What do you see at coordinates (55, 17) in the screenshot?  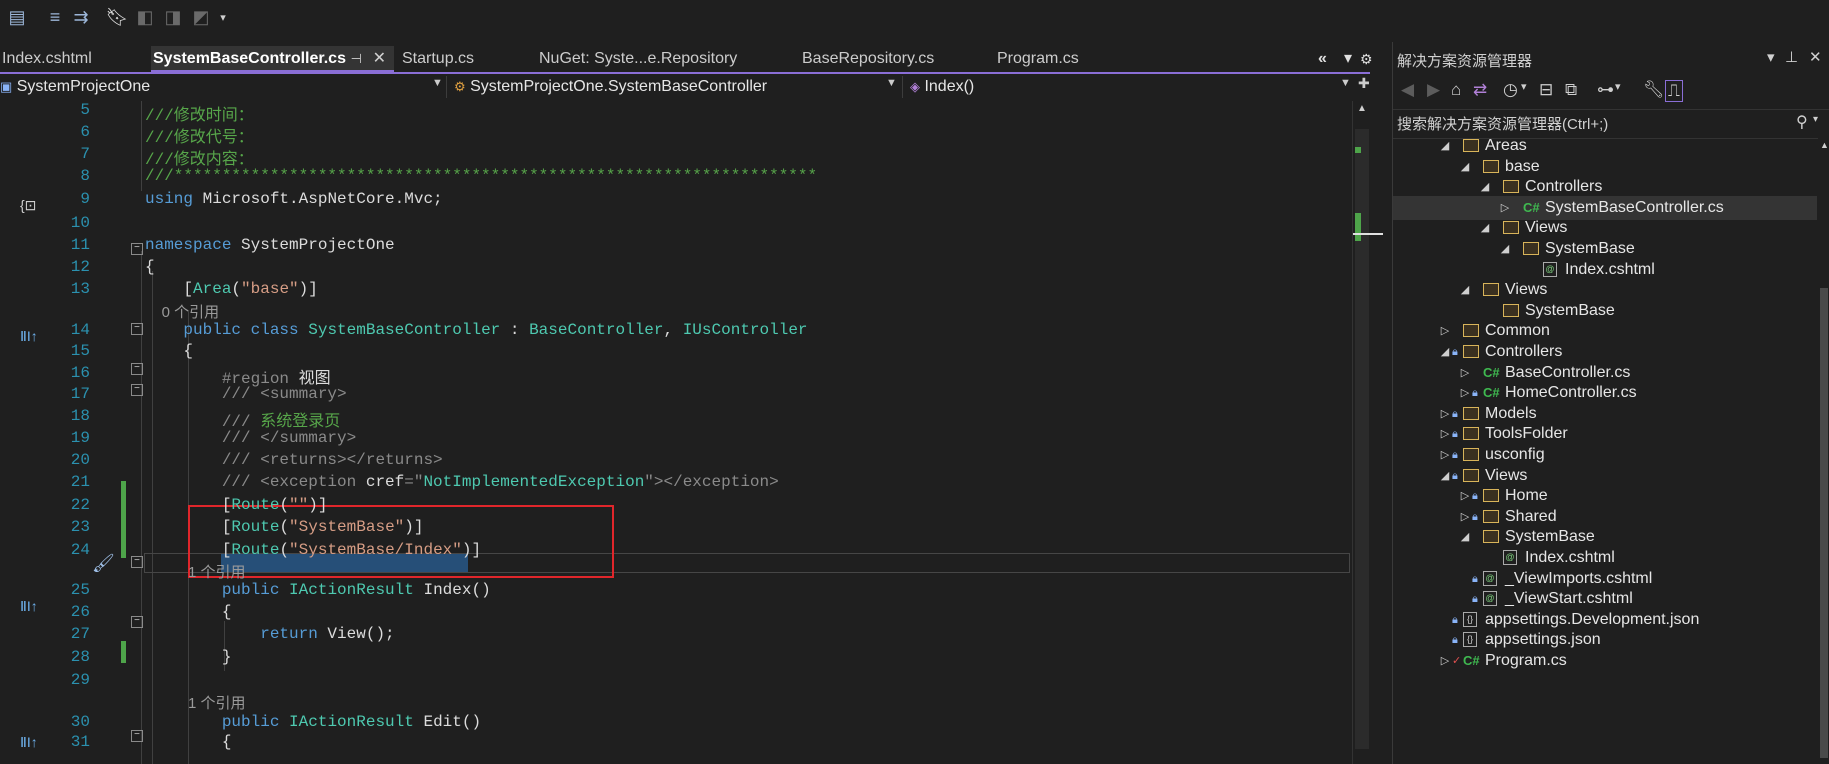 I see `indent-icon: ≡` at bounding box center [55, 17].